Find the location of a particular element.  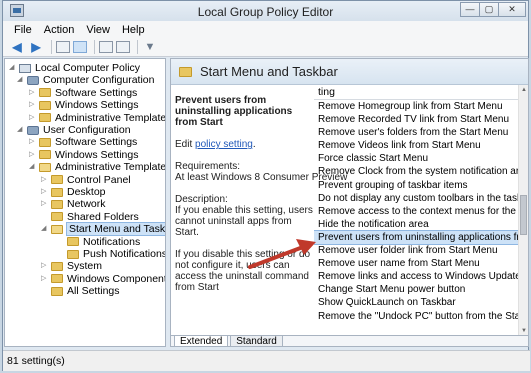

tree-item: All Settings is located at coordinates (80, 291).